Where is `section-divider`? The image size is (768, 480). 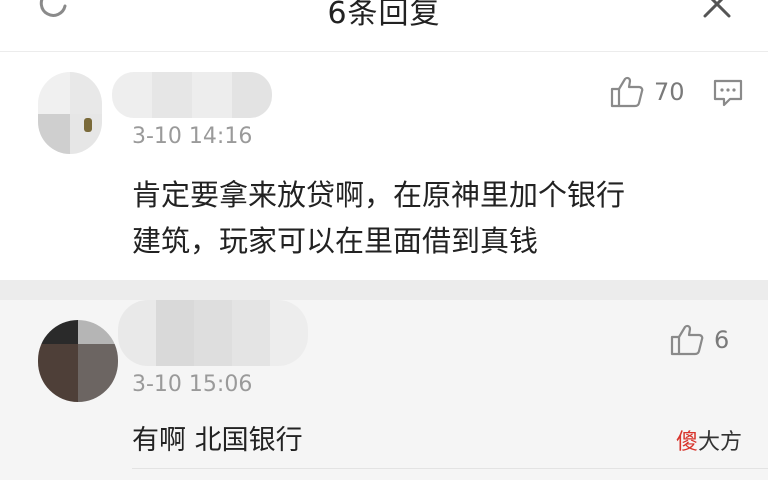
section-divider is located at coordinates (384, 290).